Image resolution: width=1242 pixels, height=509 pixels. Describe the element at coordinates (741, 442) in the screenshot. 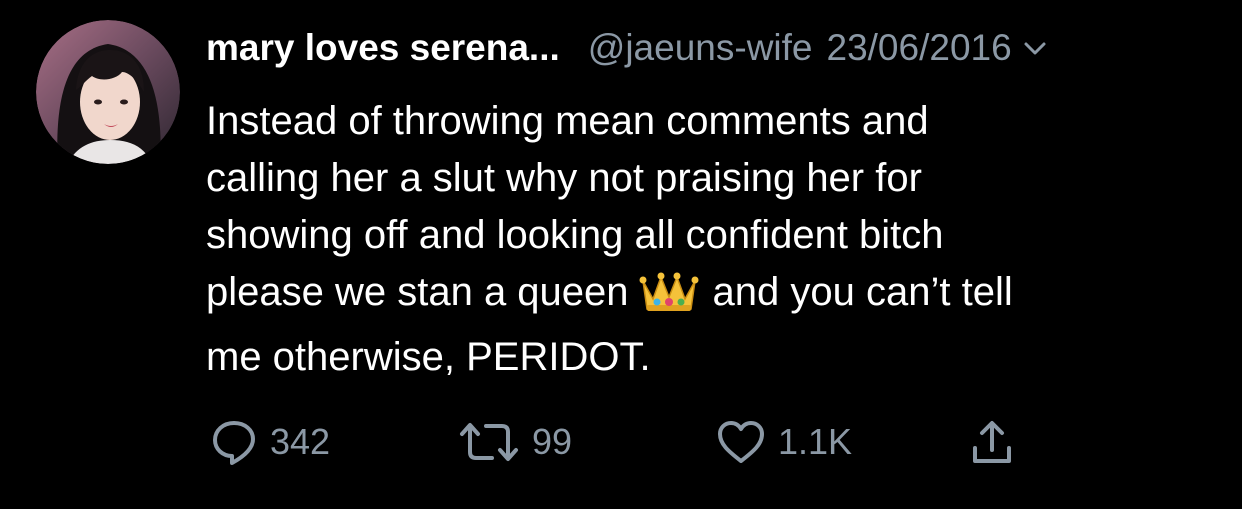

I see `heart-icon` at that location.